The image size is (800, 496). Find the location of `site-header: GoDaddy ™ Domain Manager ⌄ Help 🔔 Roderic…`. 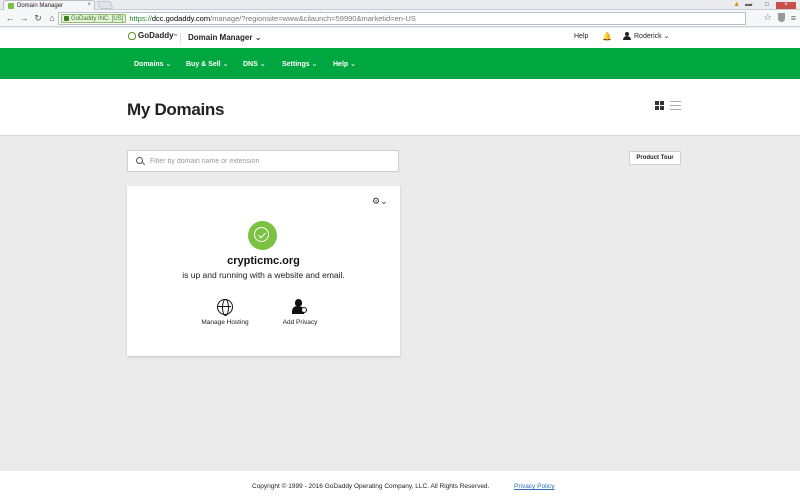

site-header: GoDaddy ™ Domain Manager ⌄ Help 🔔 Roderic… is located at coordinates (400, 38).